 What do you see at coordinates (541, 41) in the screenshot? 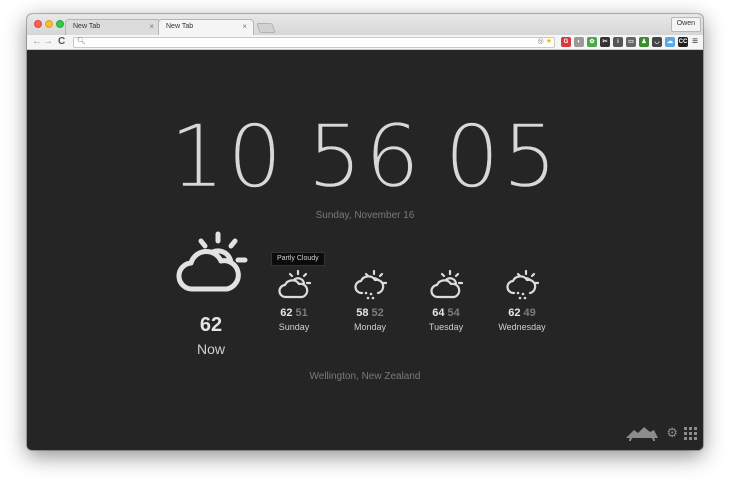
I see `location-icon: ◎` at bounding box center [541, 41].